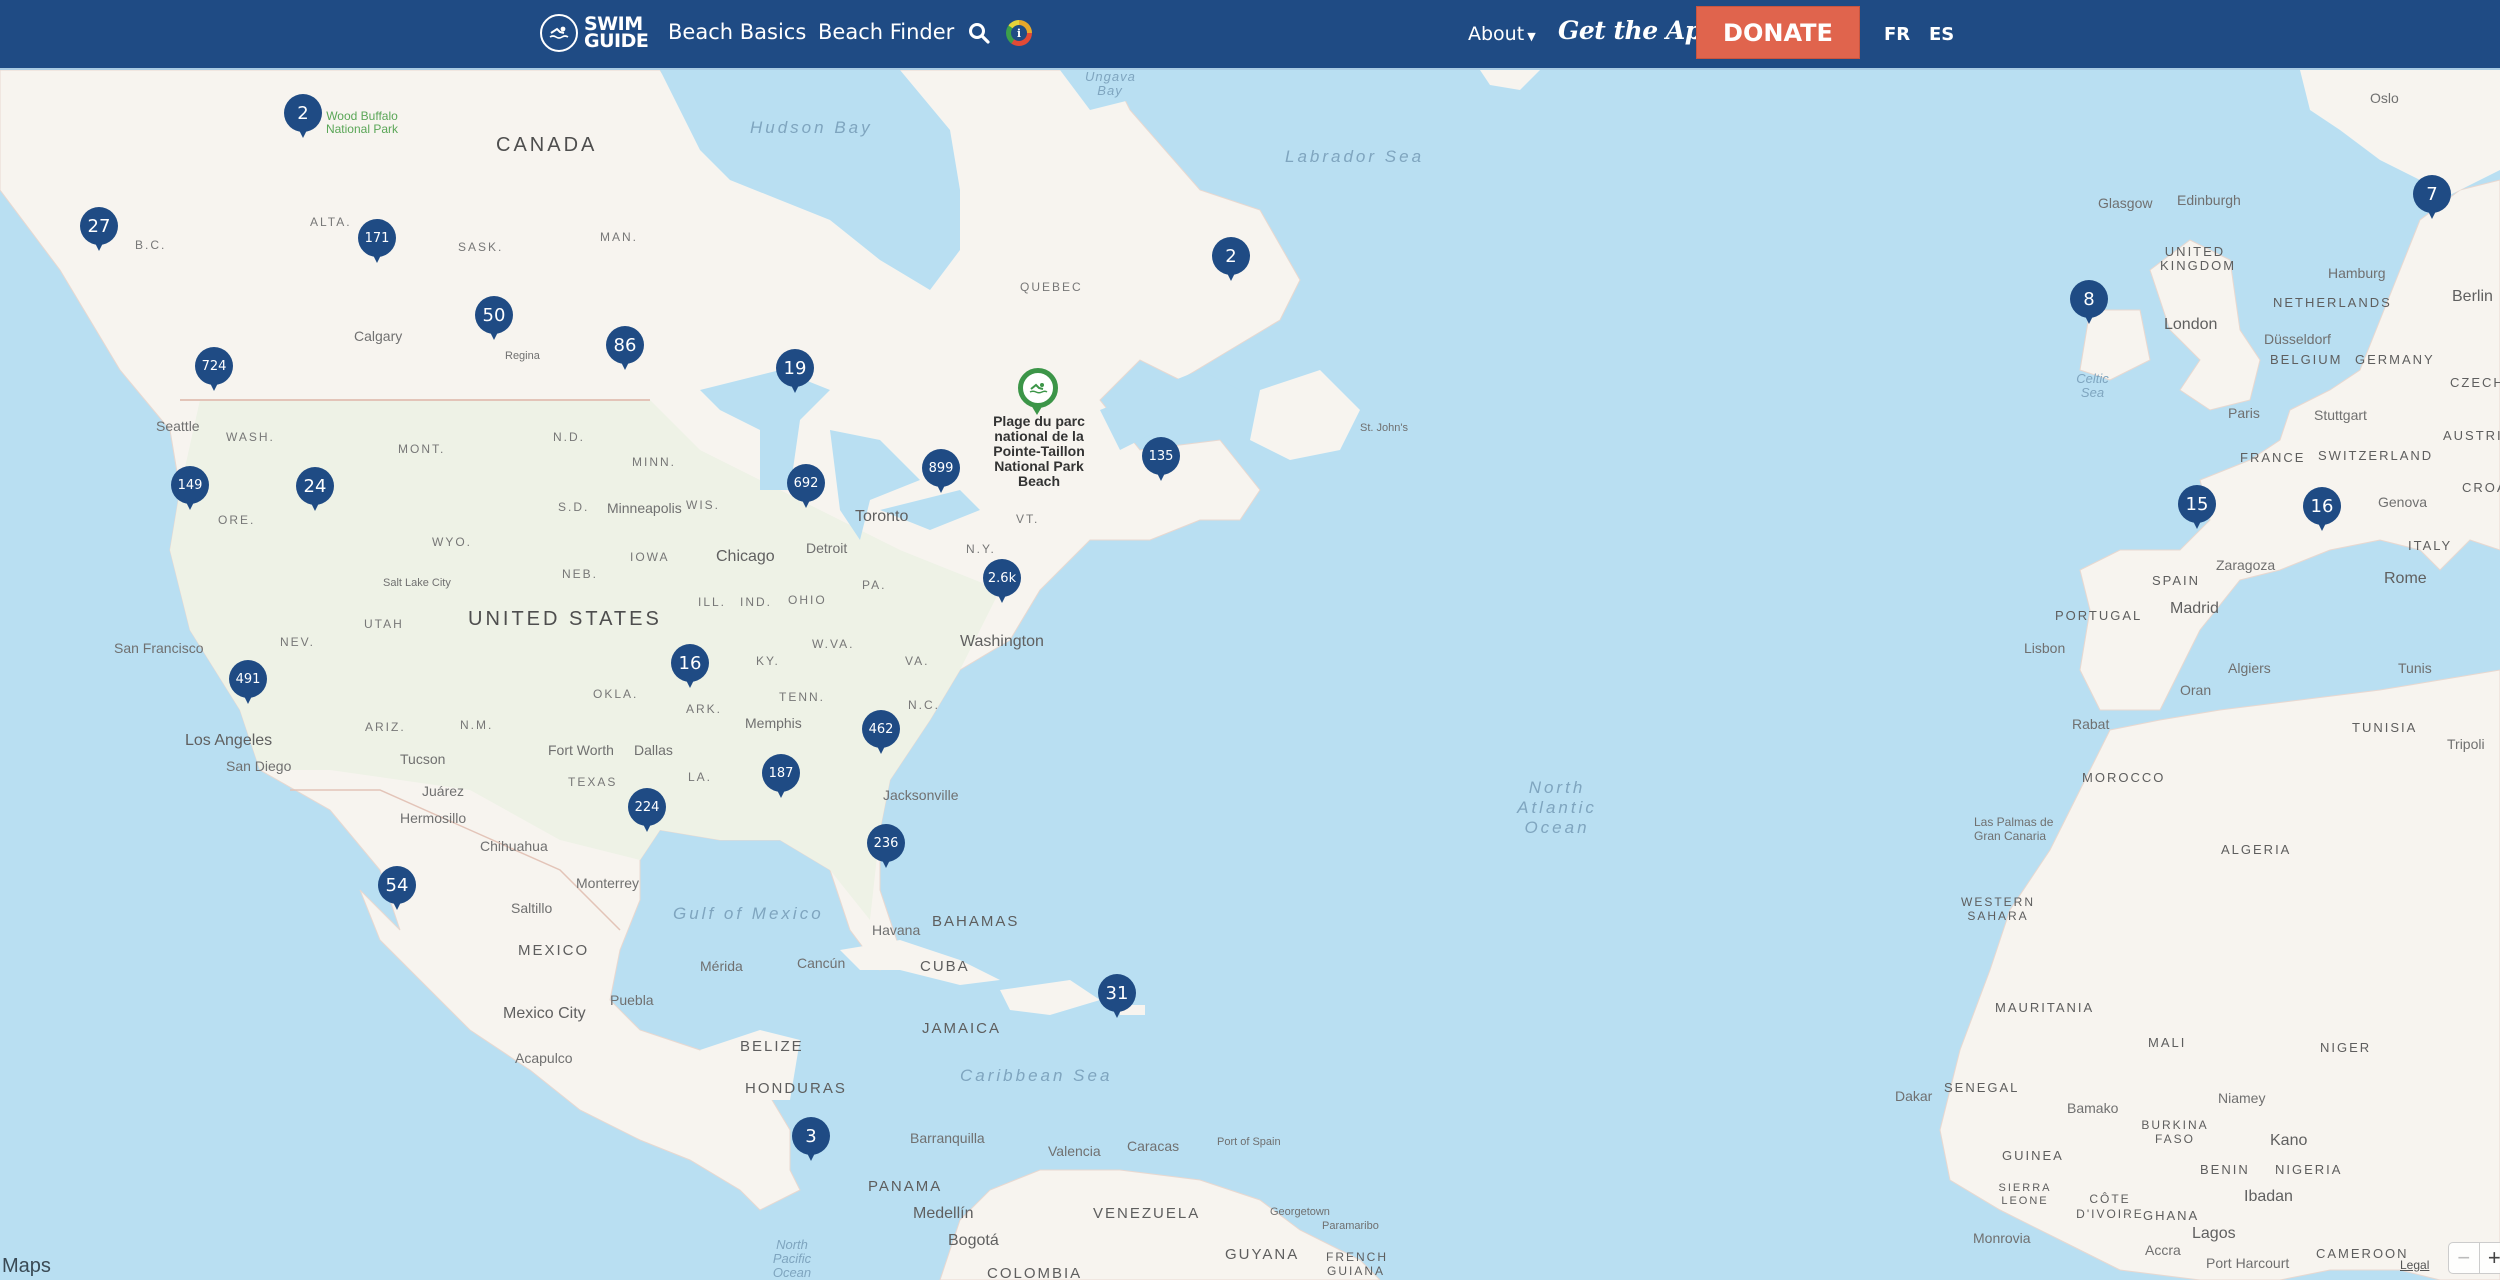 This screenshot has height=1280, width=2500. Describe the element at coordinates (704, 709) in the screenshot. I see `label-ark: ARK.` at that location.